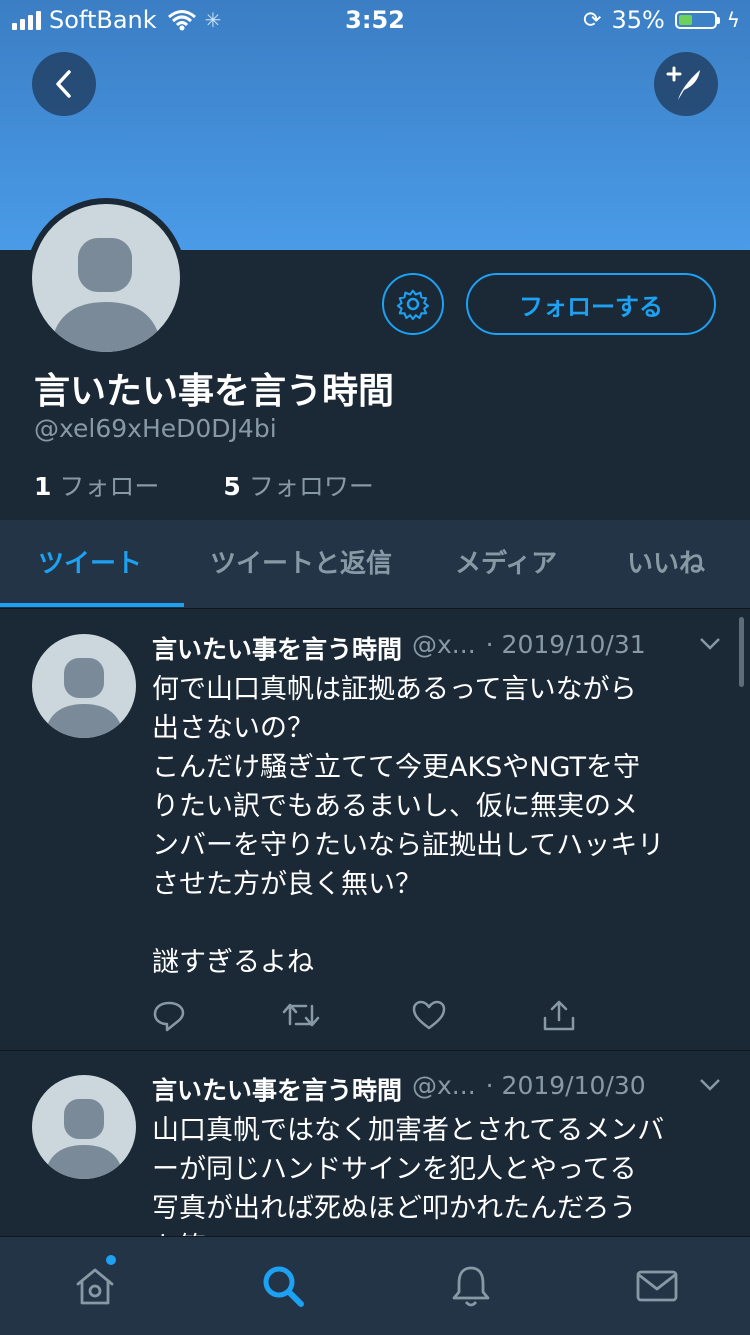 Image resolution: width=750 pixels, height=1335 pixels. What do you see at coordinates (666, 564) in the screenshot?
I see `tab-likes: いいね` at bounding box center [666, 564].